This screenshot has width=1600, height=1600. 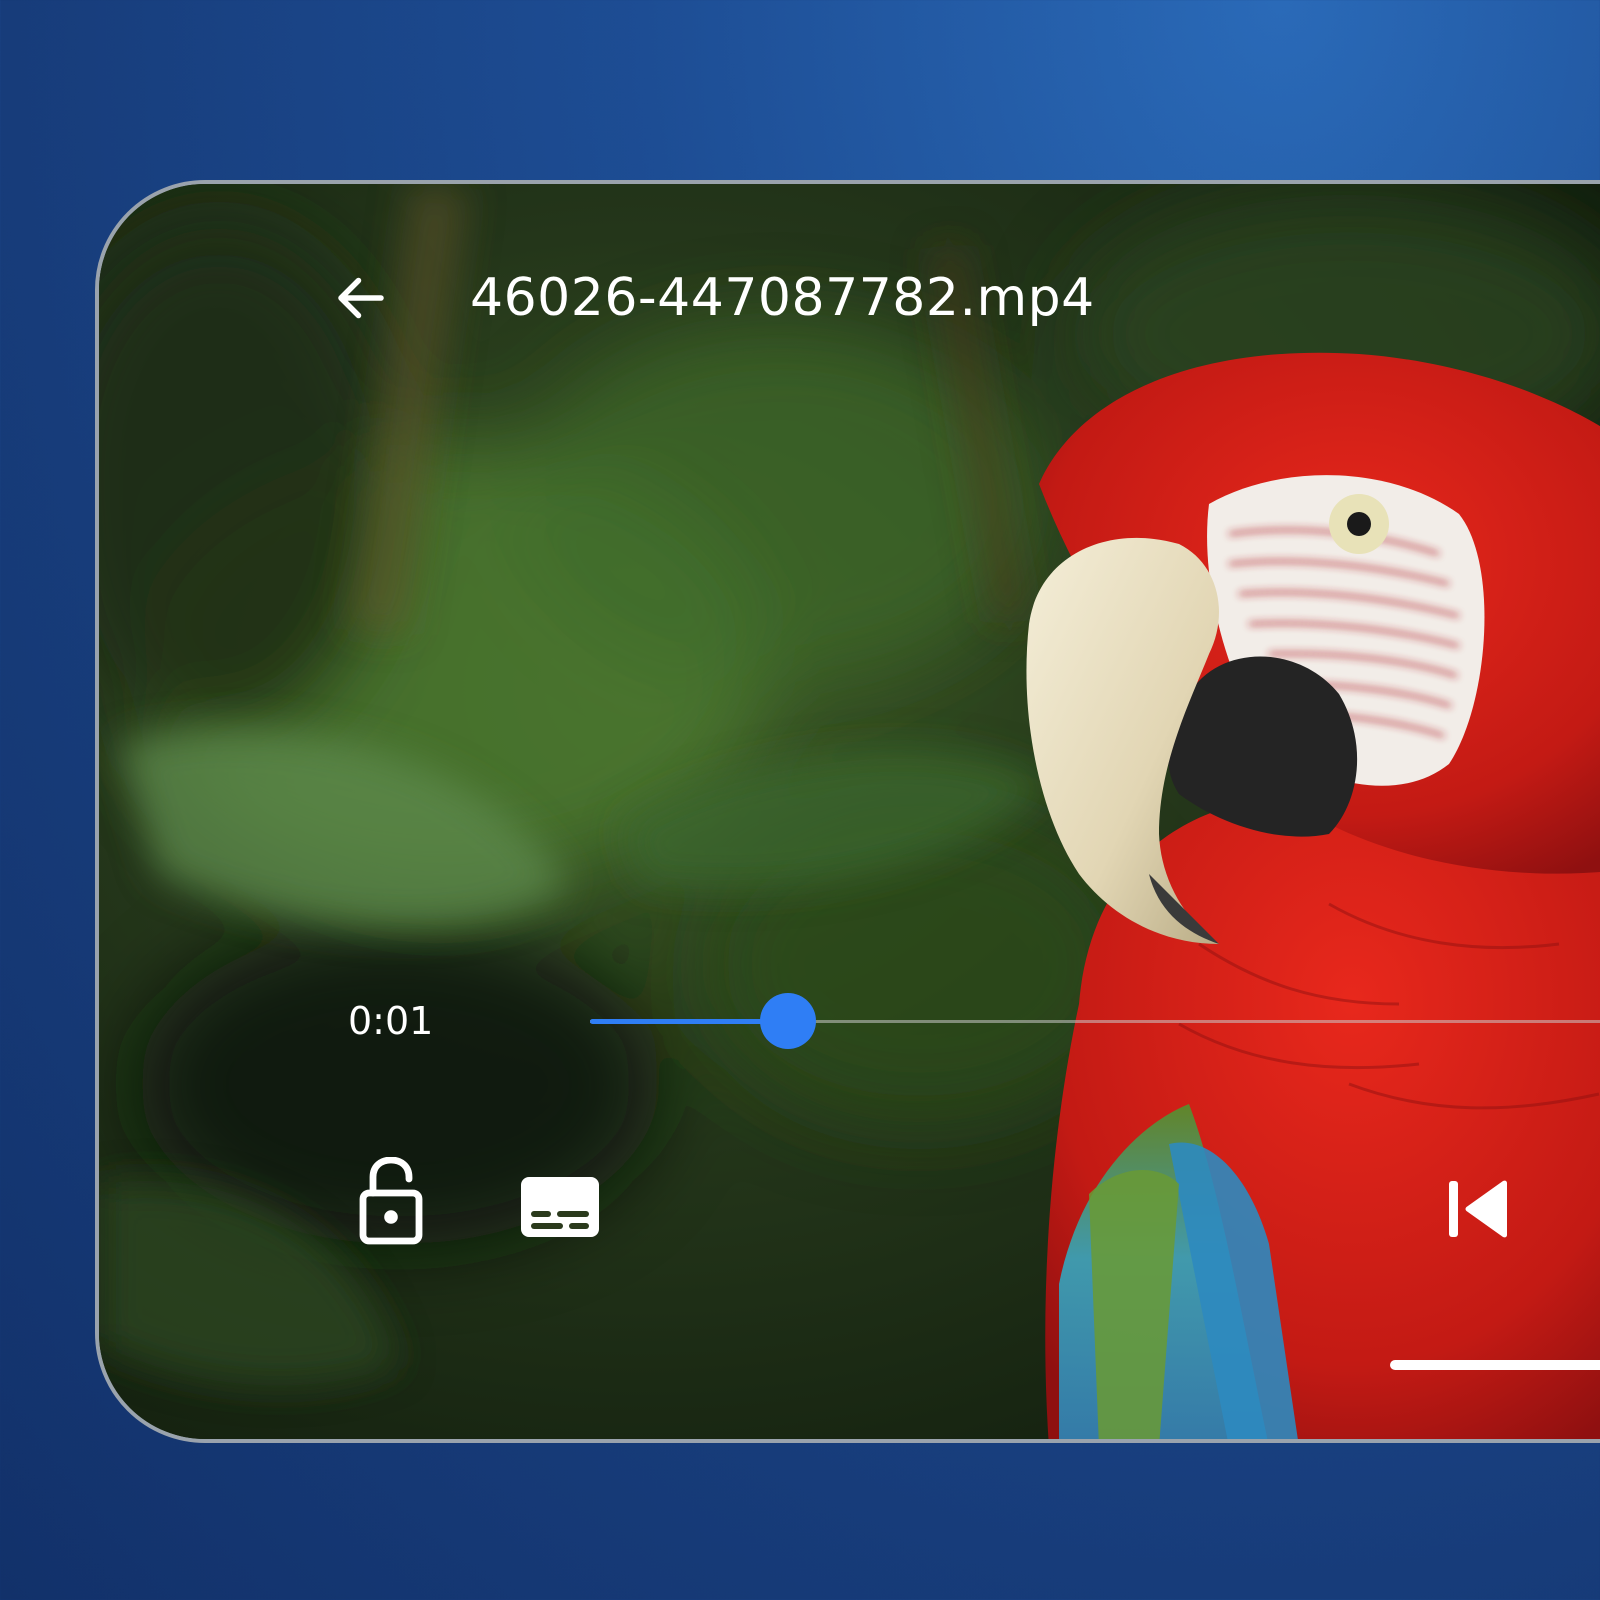 I want to click on subtitles-icon, so click(x=560, y=1207).